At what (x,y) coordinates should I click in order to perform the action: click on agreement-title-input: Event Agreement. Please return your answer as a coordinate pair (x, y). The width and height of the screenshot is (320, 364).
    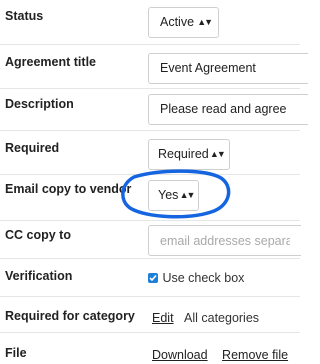
    Looking at the image, I should click on (228, 68).